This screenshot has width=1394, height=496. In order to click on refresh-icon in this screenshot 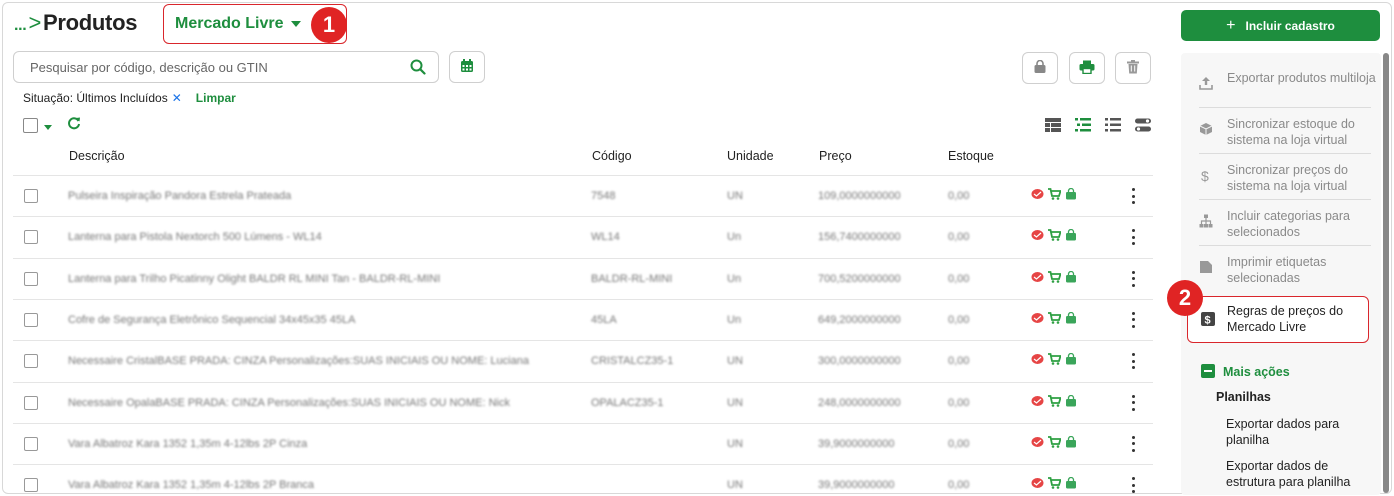, I will do `click(74, 124)`.